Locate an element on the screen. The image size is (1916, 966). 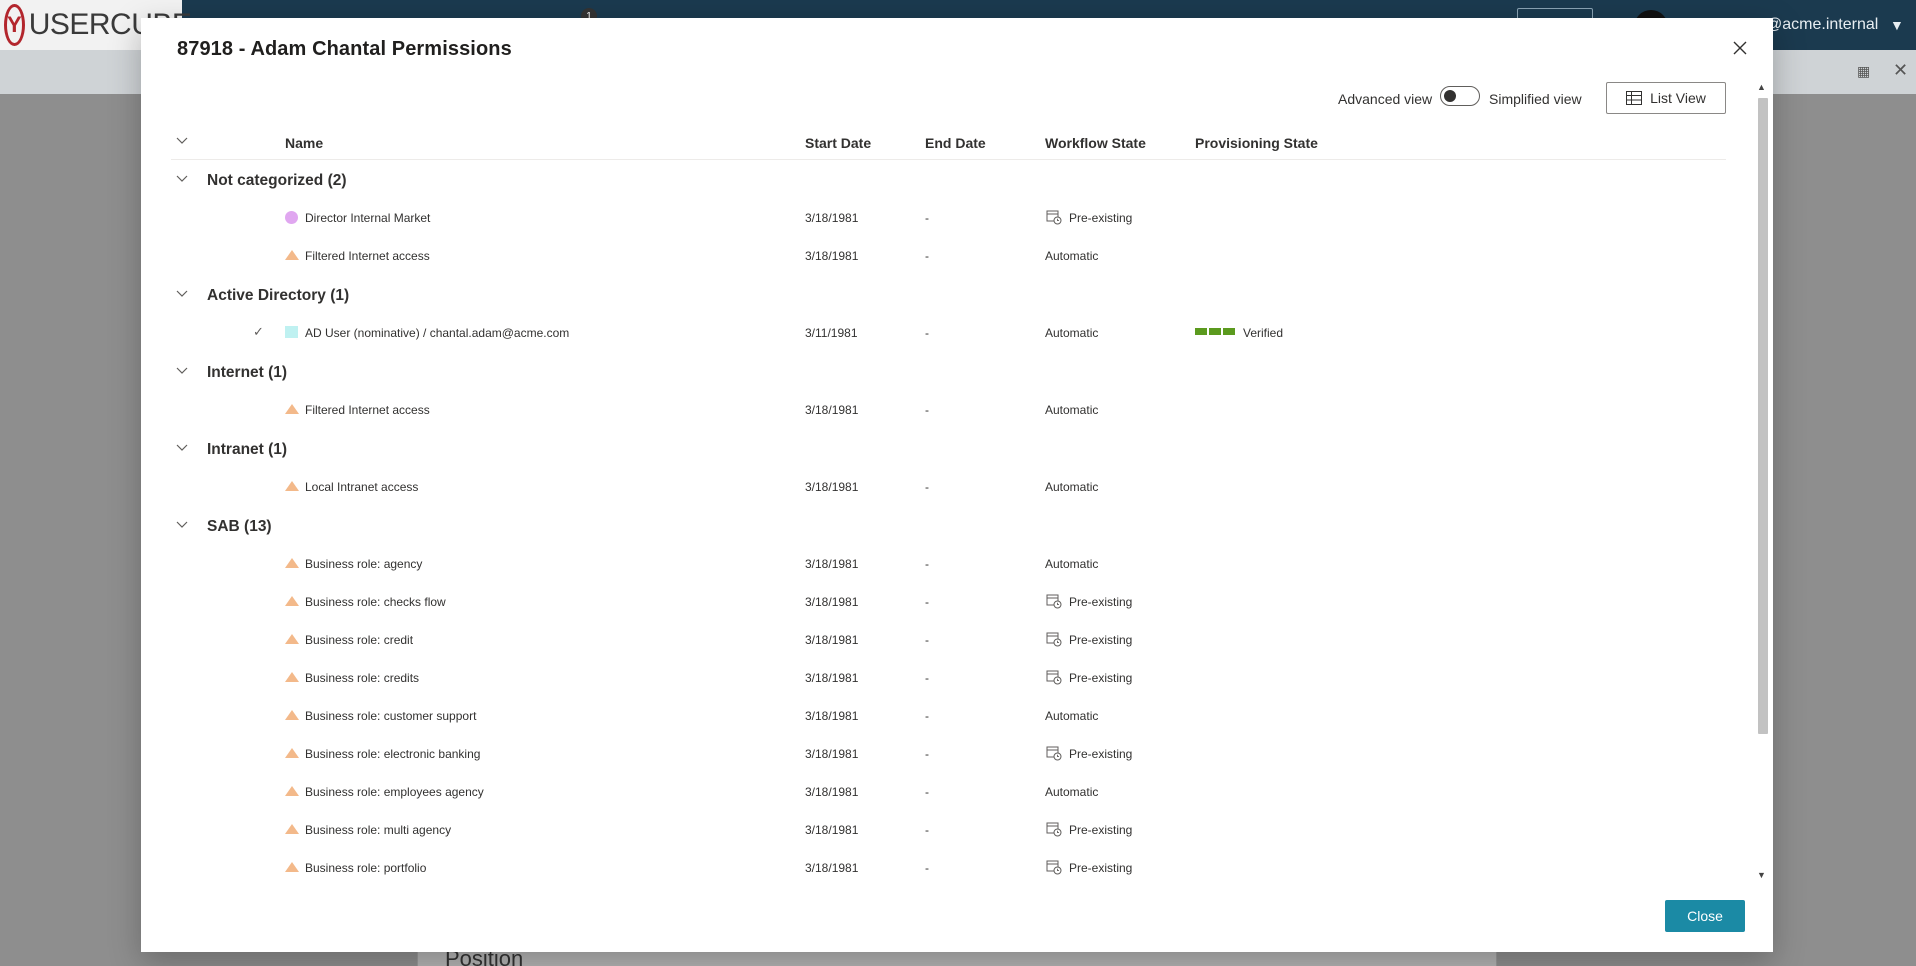
table-icon is located at coordinates (1634, 98).